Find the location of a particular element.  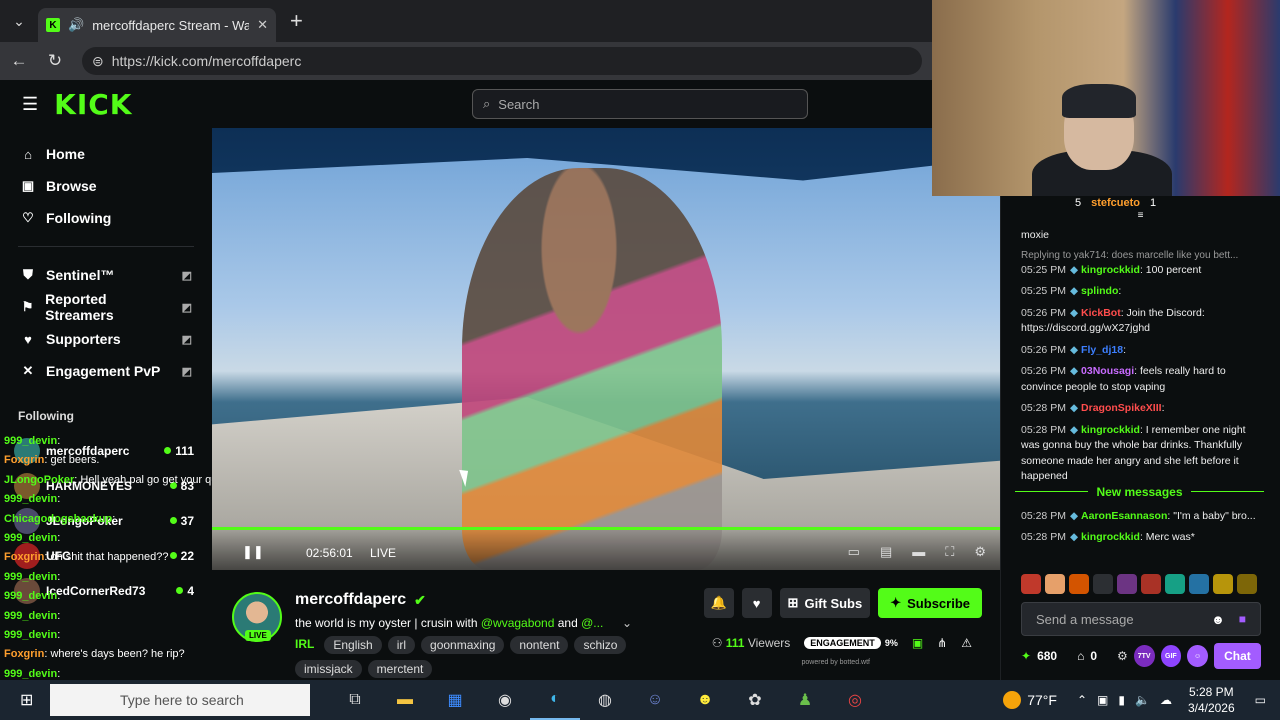

tag: schizo is located at coordinates (600, 645).